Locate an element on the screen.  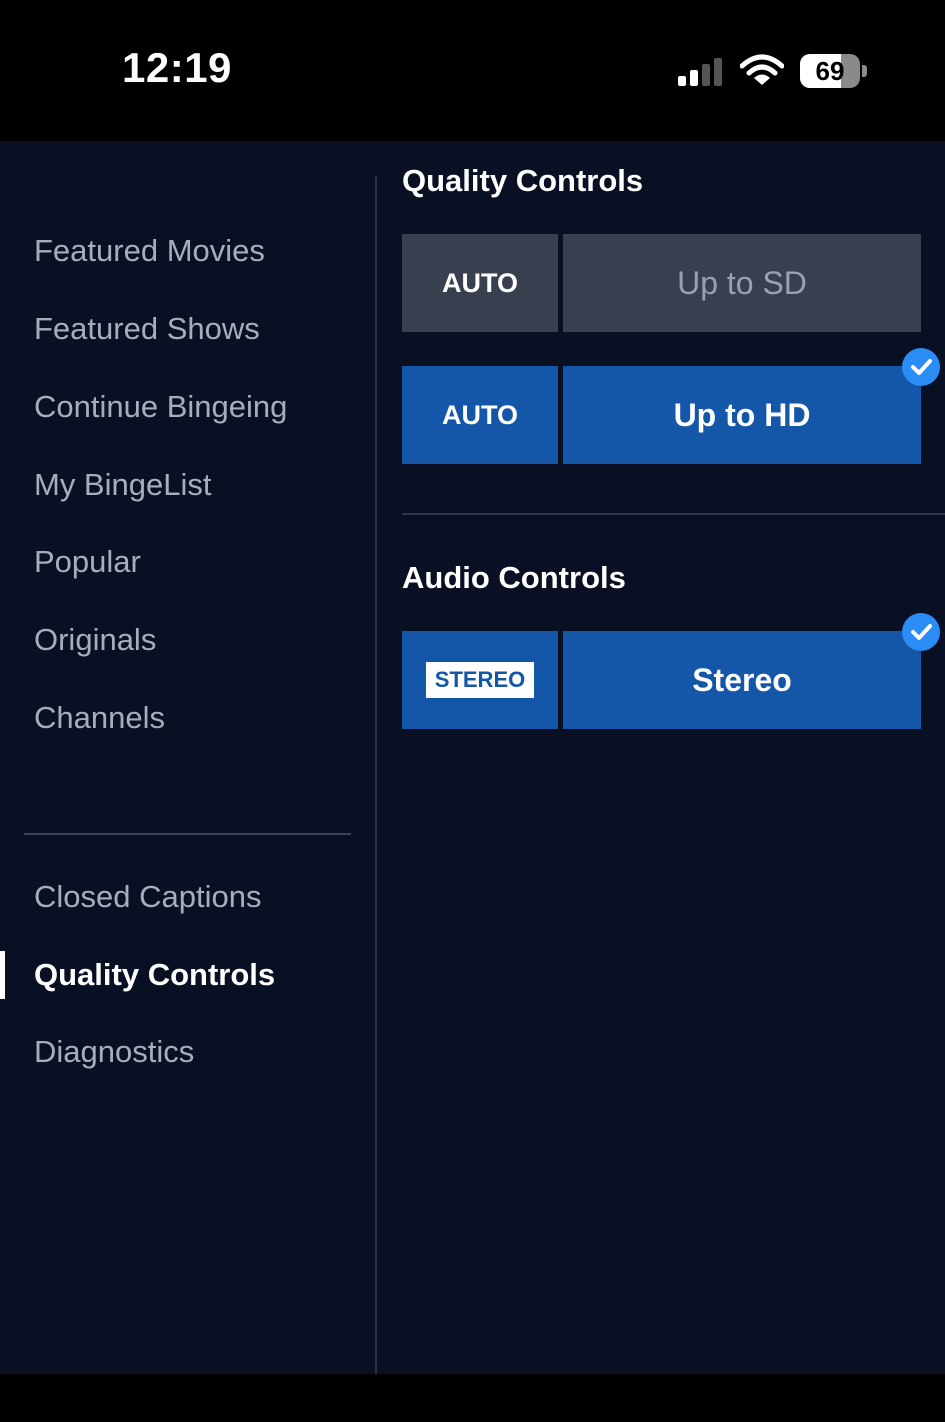
option-label-box: Up to SD is located at coordinates (742, 283).